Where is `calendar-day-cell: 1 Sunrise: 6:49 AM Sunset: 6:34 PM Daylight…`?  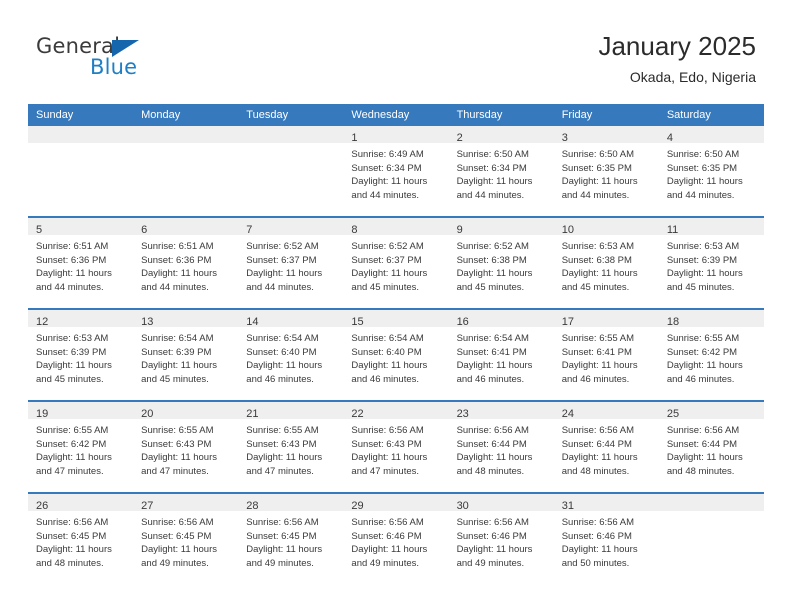 calendar-day-cell: 1 Sunrise: 6:49 AM Sunset: 6:34 PM Daylight… is located at coordinates (396, 171).